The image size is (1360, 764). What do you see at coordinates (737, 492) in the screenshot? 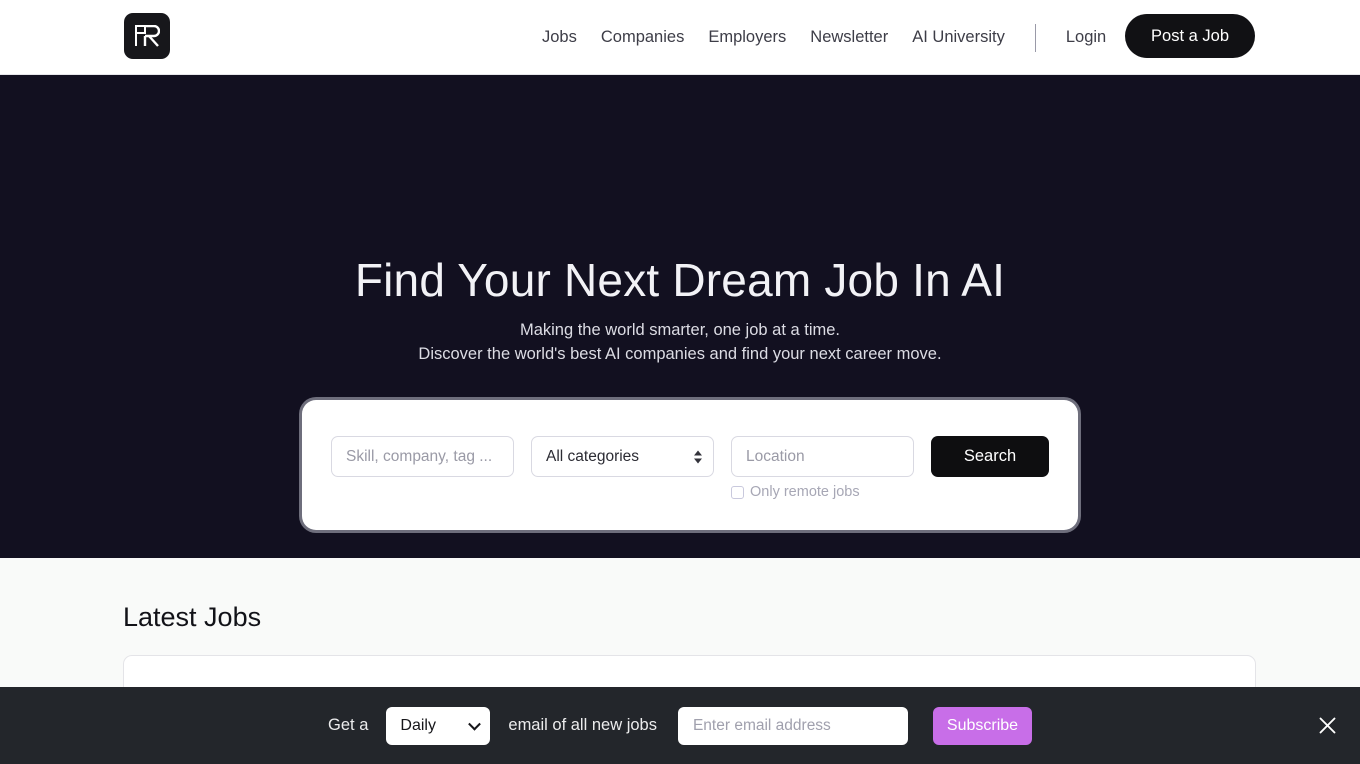
I see `only-remote-jobs-checkbox` at bounding box center [737, 492].